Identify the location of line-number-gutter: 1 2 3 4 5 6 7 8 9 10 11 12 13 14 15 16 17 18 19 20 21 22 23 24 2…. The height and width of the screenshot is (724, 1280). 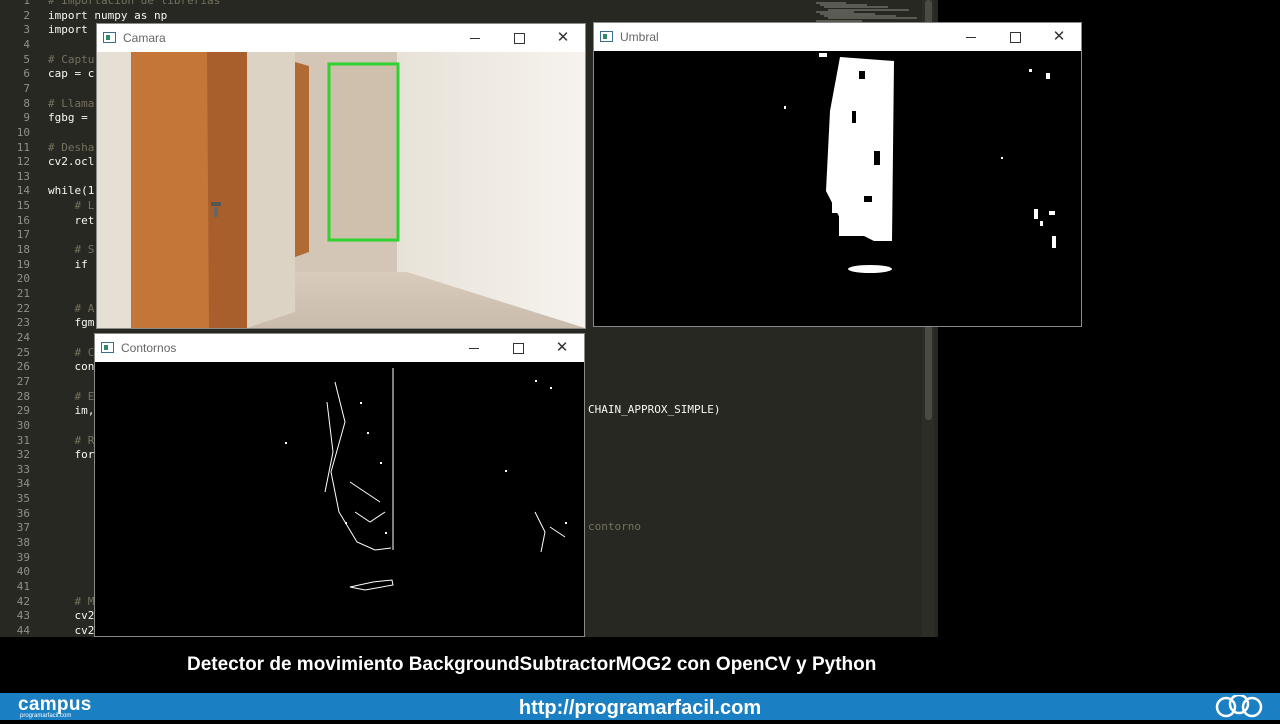
(19, 318).